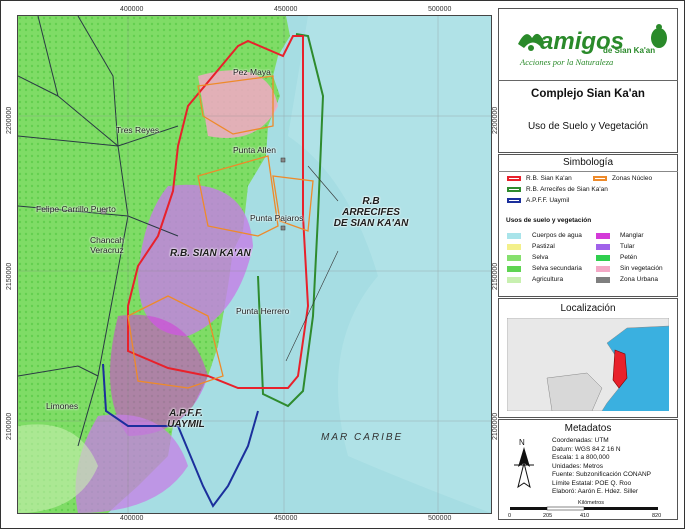  What do you see at coordinates (186, 419) in the screenshot?
I see `label-apff-uaymil: A.P.F.F. UAYMIL` at bounding box center [186, 419].